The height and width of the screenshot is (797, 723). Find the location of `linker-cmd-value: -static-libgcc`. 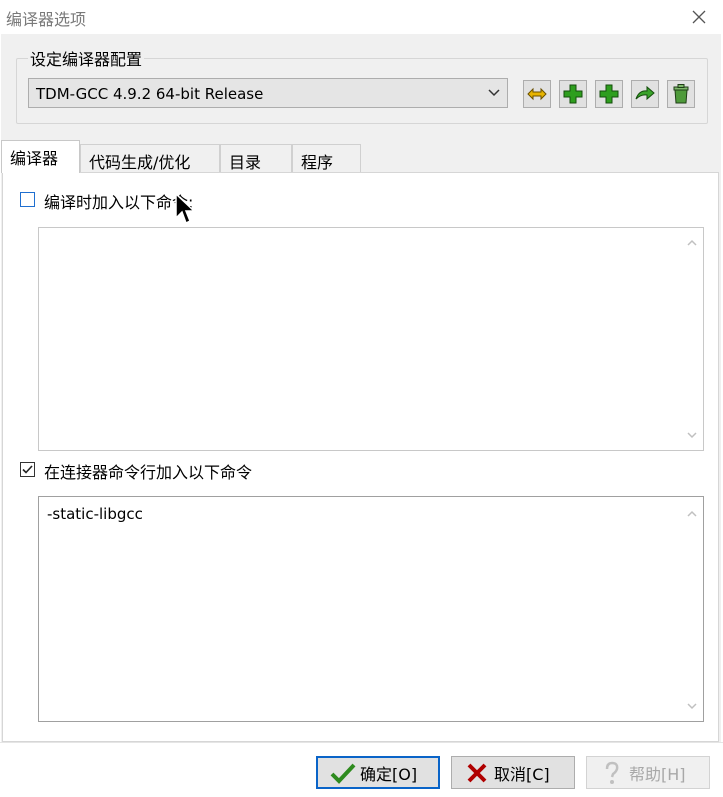

linker-cmd-value: -static-libgcc is located at coordinates (95, 514).